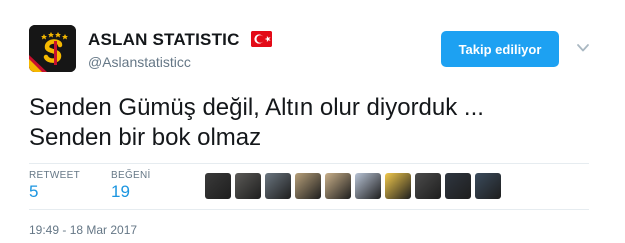 This screenshot has width=625, height=243. Describe the element at coordinates (139, 62) in the screenshot. I see `author-handle: @Aslanstatisticc` at that location.